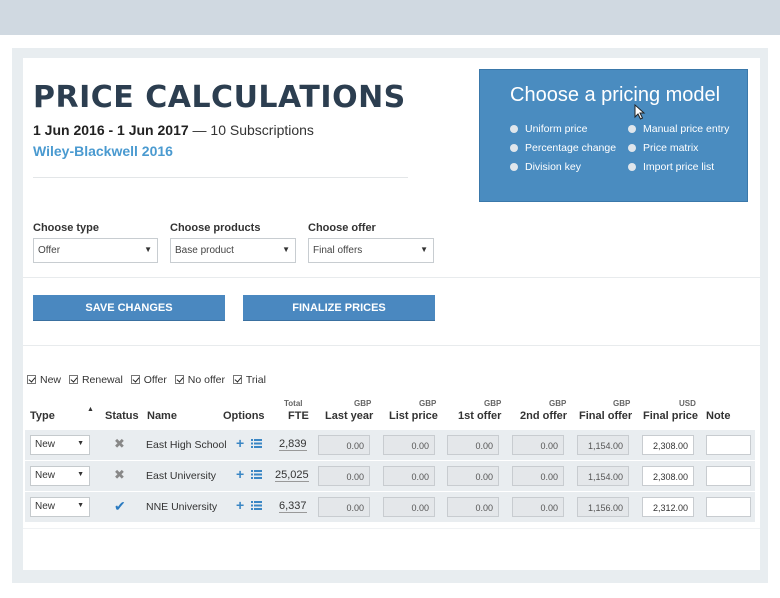  I want to click on page-title: PRICE CALCULATIONS, so click(219, 97).